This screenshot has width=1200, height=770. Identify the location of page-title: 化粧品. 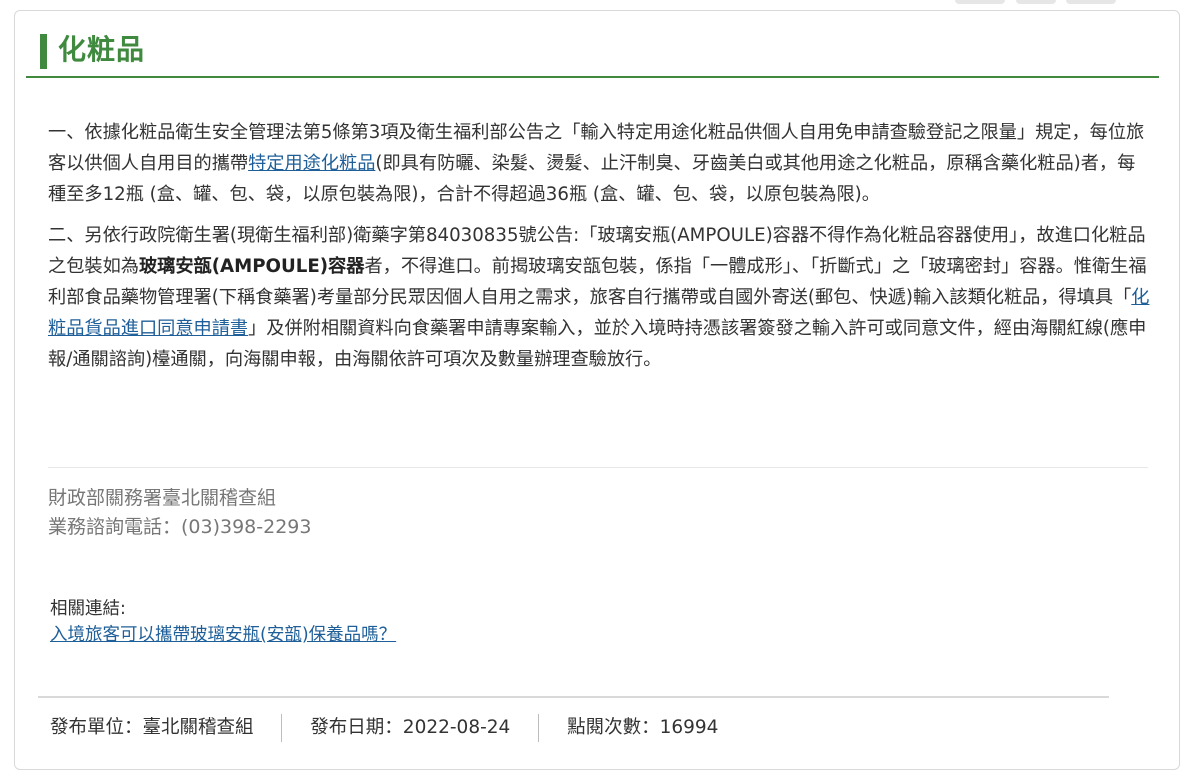
(102, 49).